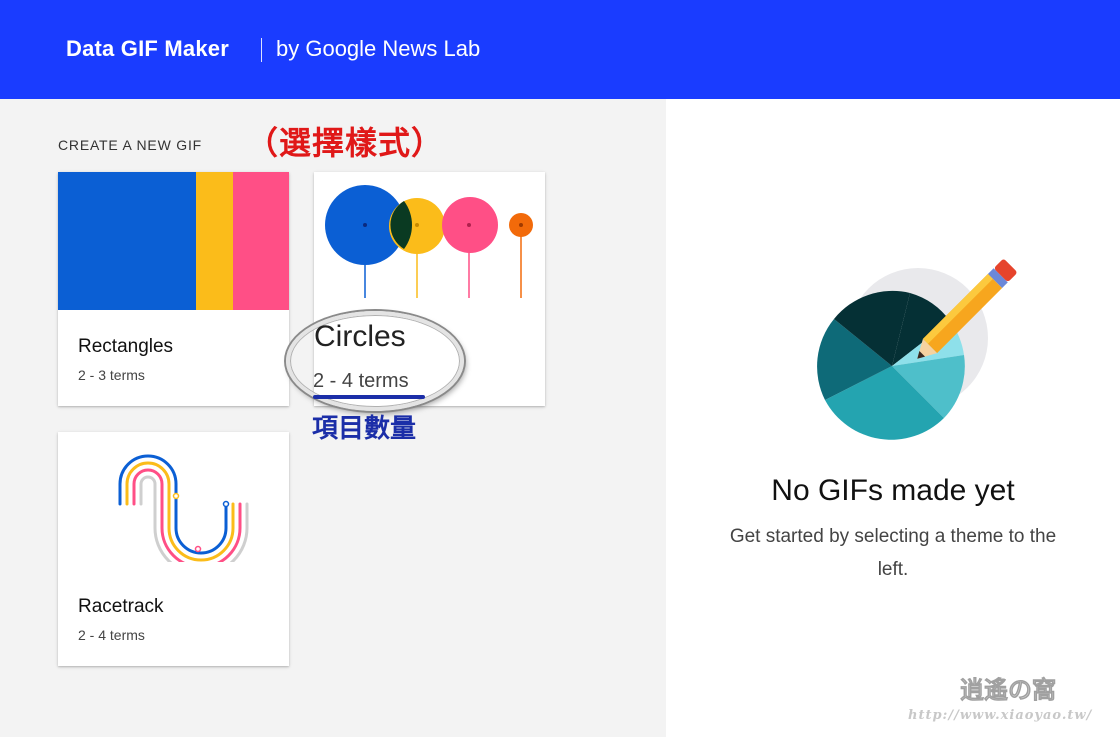 The width and height of the screenshot is (1120, 737). Describe the element at coordinates (360, 336) in the screenshot. I see `card-title: Circles` at that location.